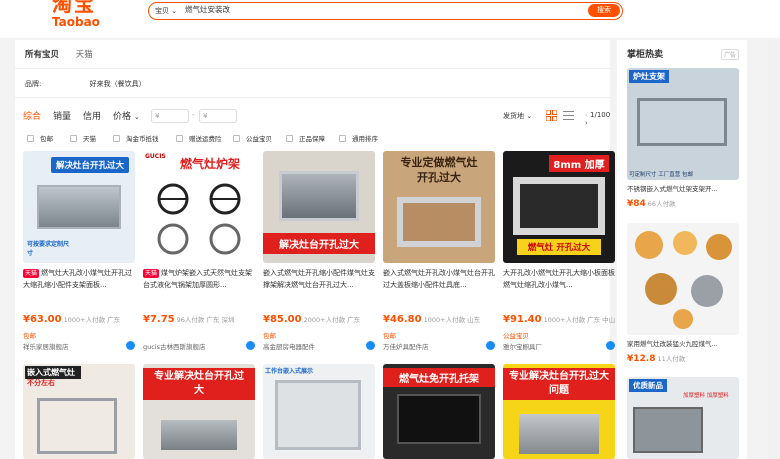 This screenshot has width=780, height=459. What do you see at coordinates (199, 138) in the screenshot?
I see `filter-return-insurance: 赠送运费险` at bounding box center [199, 138].